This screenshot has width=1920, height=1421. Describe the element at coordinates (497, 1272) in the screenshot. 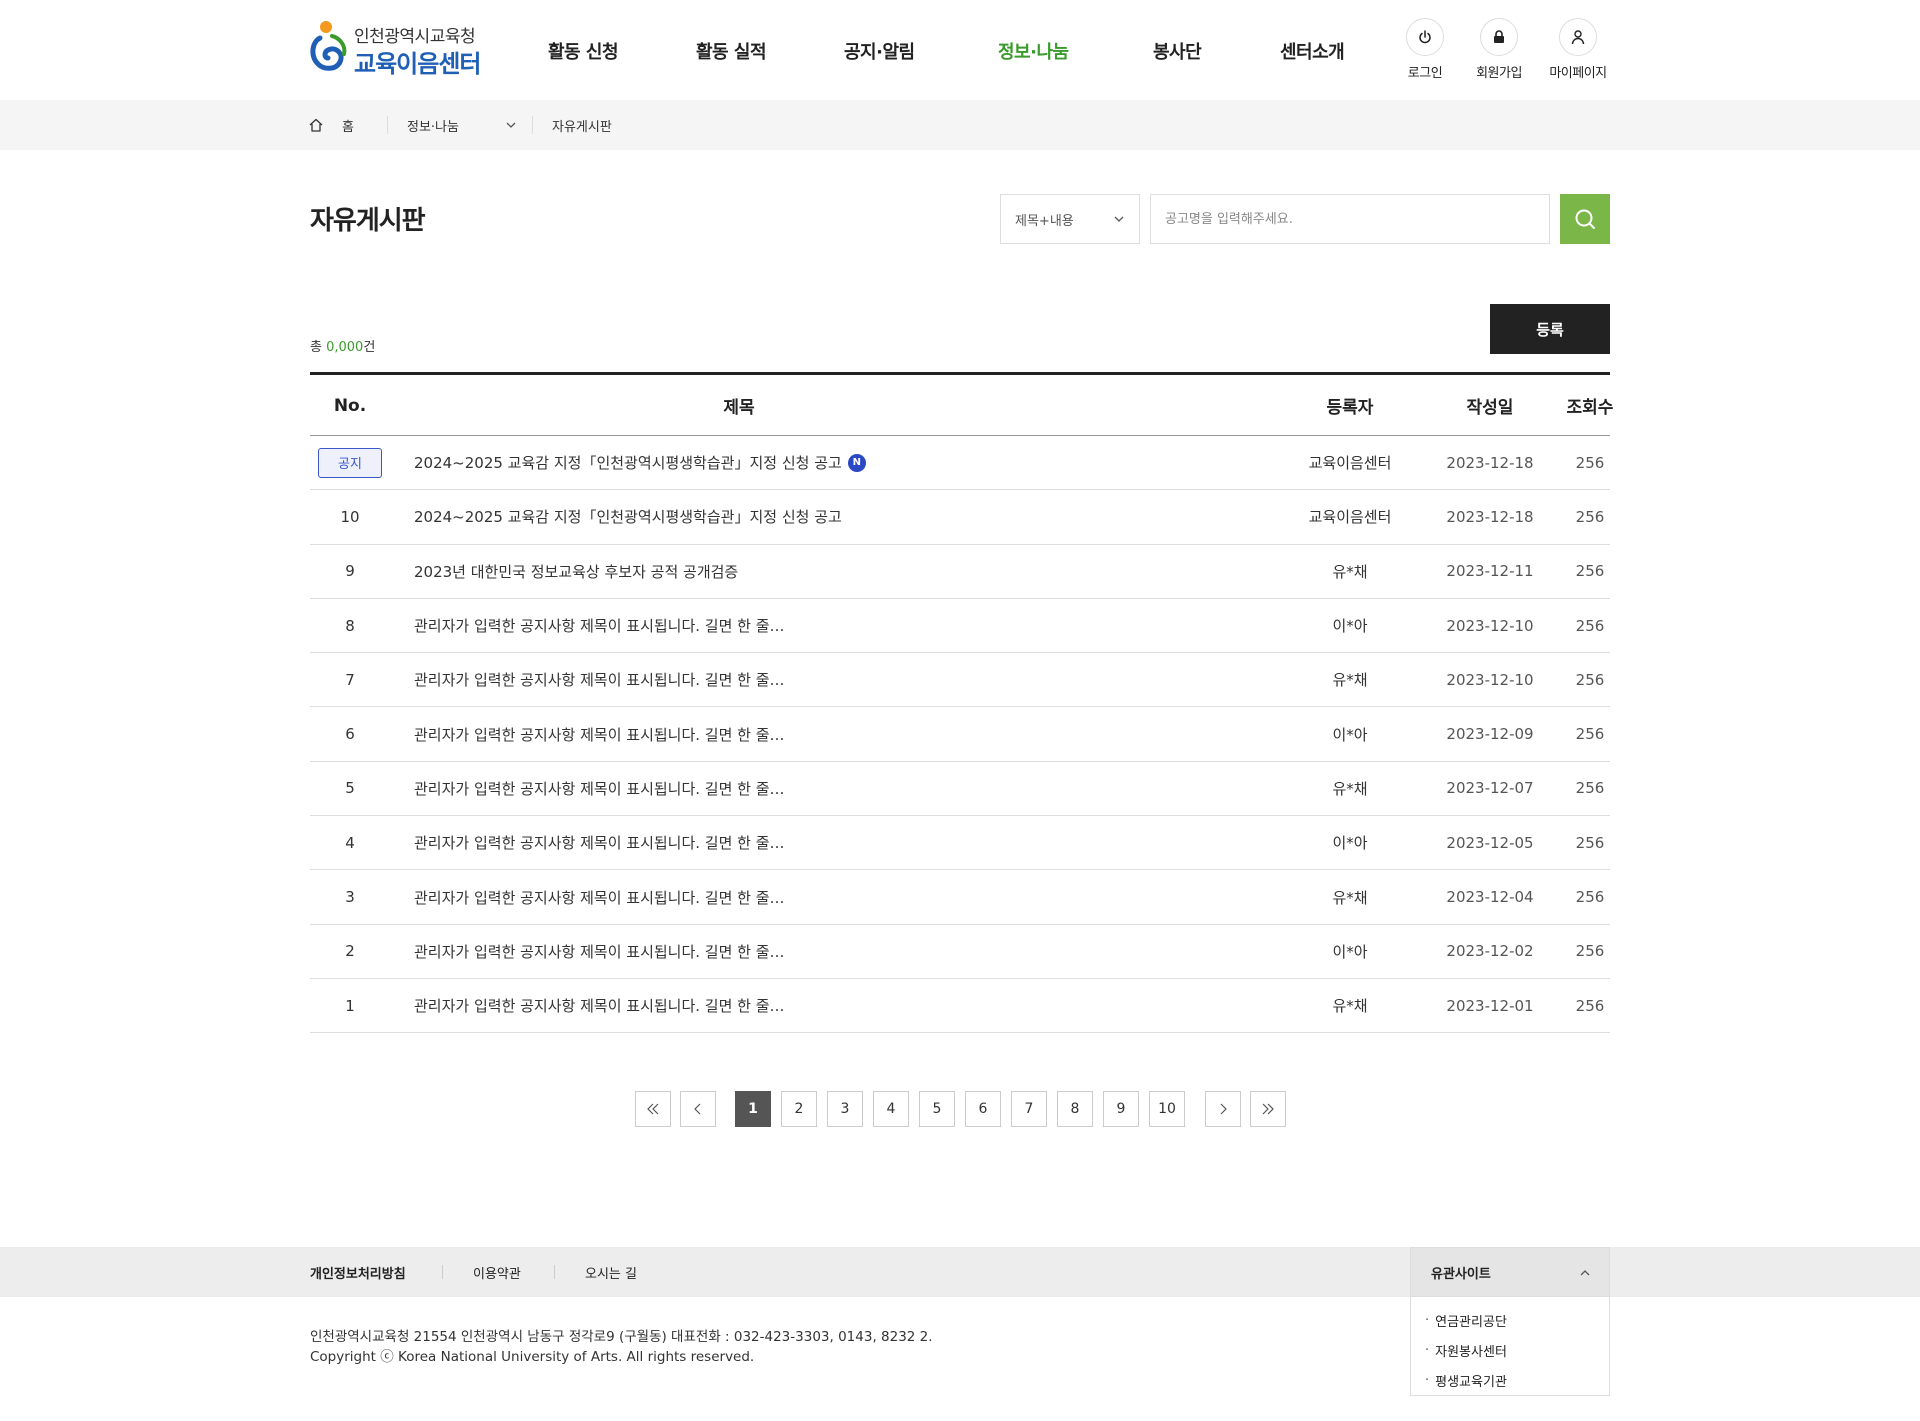

I see `terms-link: 이용약관` at that location.